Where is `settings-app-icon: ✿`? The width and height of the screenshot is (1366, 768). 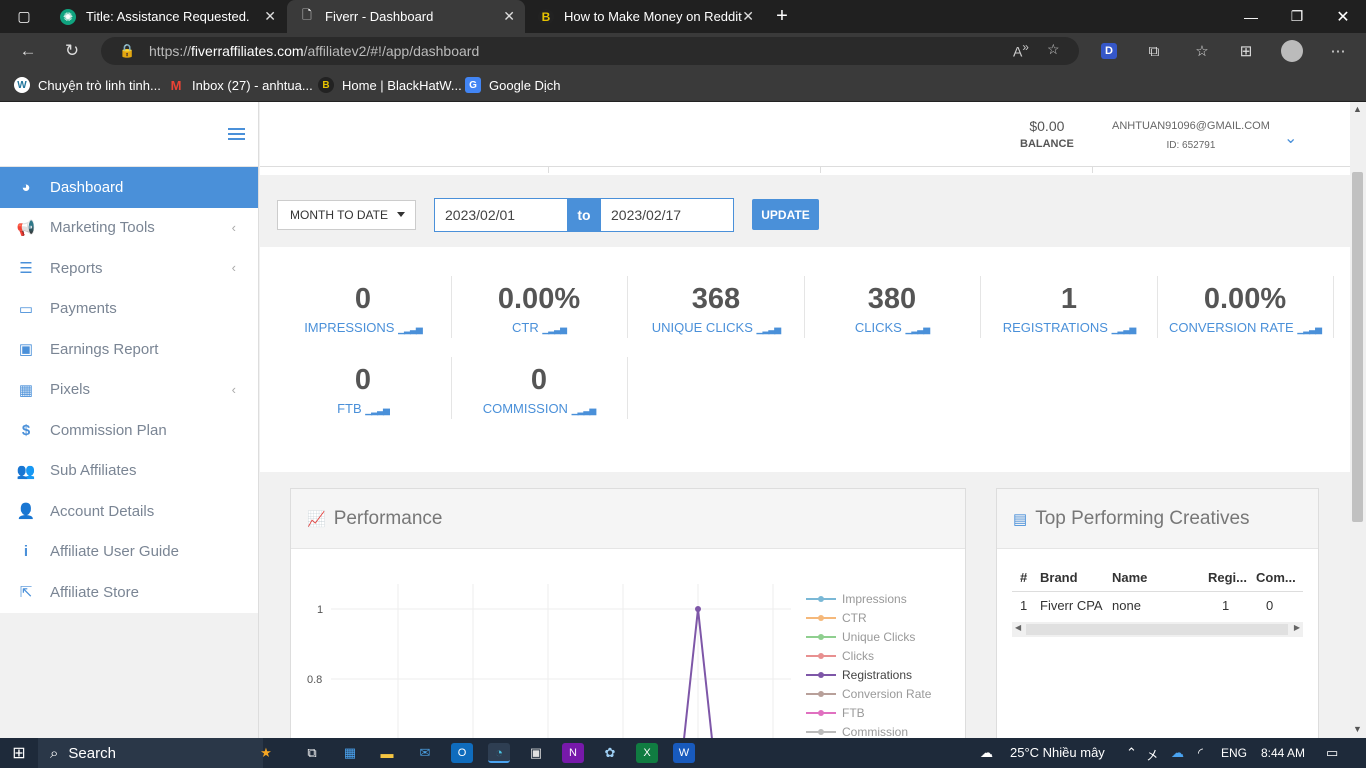
settings-app-icon: ✿ is located at coordinates (610, 753).